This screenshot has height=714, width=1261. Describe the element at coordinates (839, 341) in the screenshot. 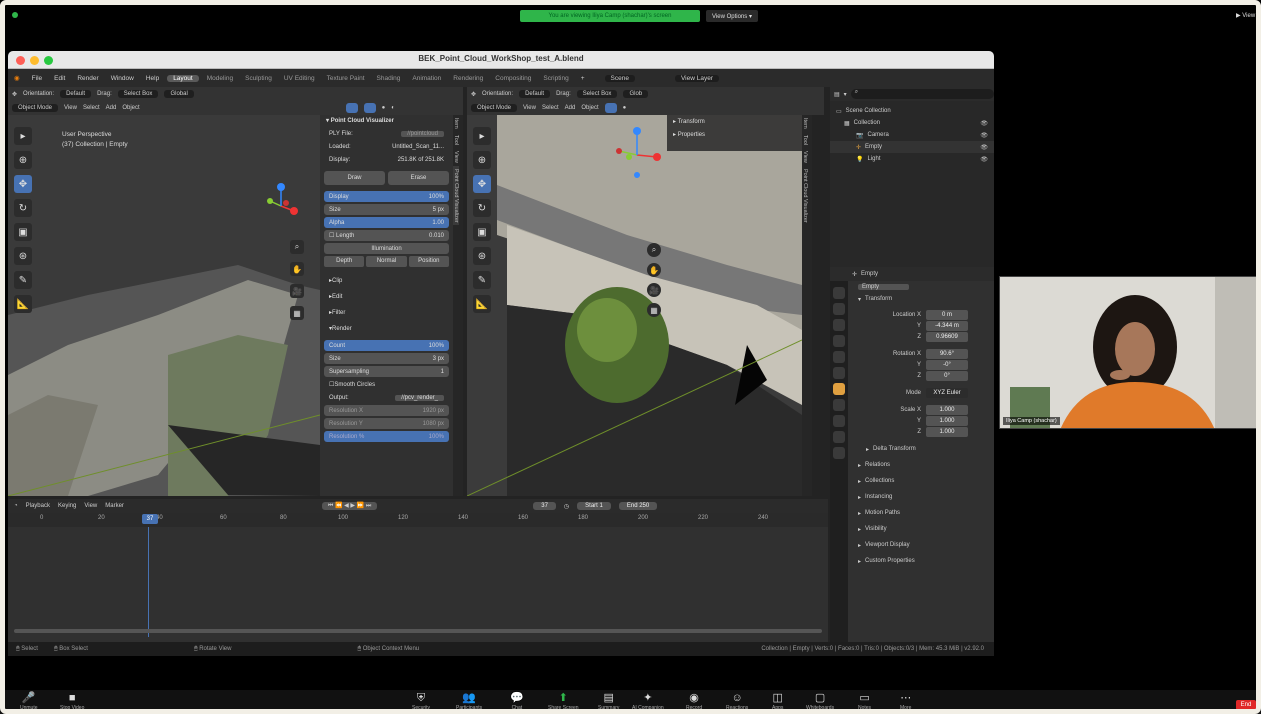

I see `view-layer-tab-icon` at that location.